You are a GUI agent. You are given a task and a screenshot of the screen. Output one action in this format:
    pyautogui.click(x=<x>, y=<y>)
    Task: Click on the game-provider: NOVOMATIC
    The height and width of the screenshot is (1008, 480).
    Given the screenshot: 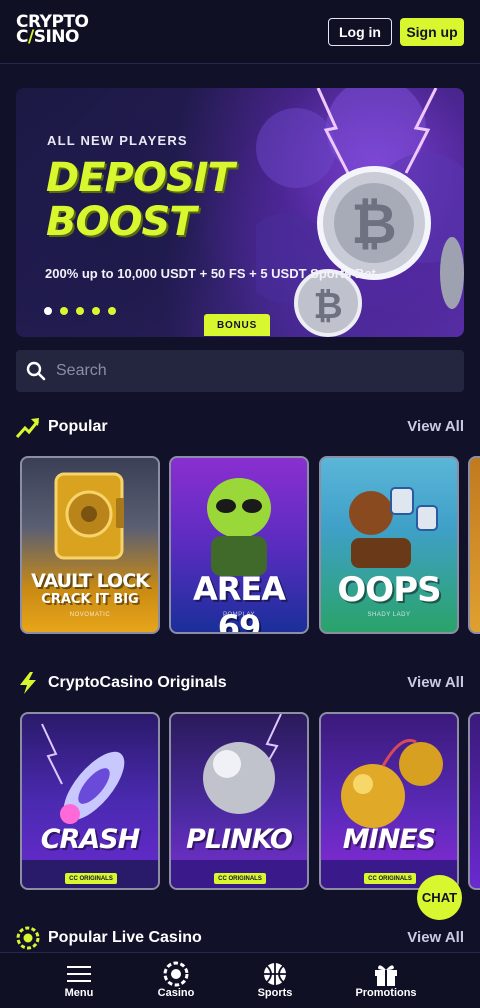 What is the action you would take?
    pyautogui.click(x=90, y=615)
    